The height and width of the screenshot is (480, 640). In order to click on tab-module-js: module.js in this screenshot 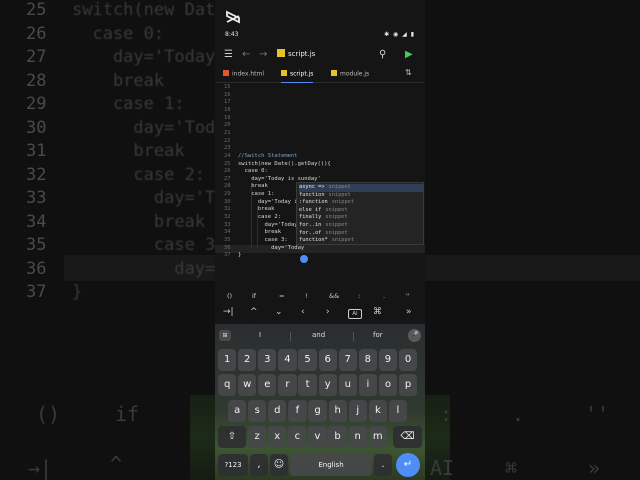, I will do `click(350, 74)`.